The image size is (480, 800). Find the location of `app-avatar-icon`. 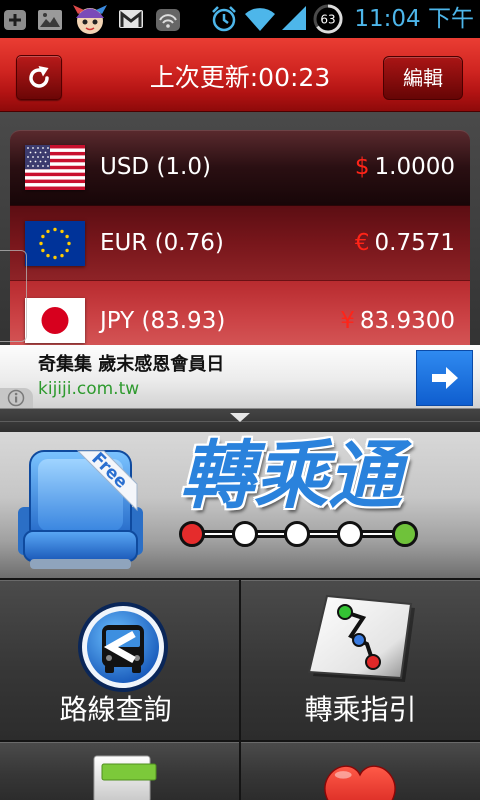

app-avatar-icon is located at coordinates (90, 19).